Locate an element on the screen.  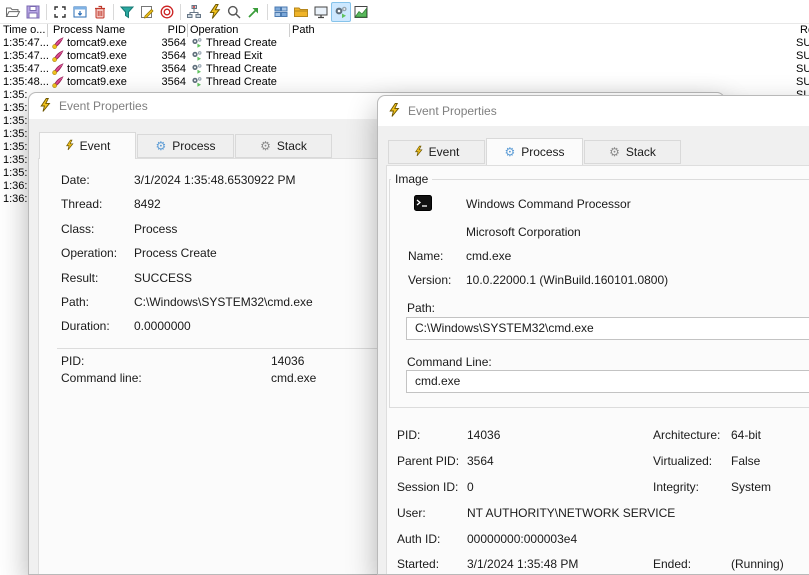
column-header-pid: PID is located at coordinates (167, 30).